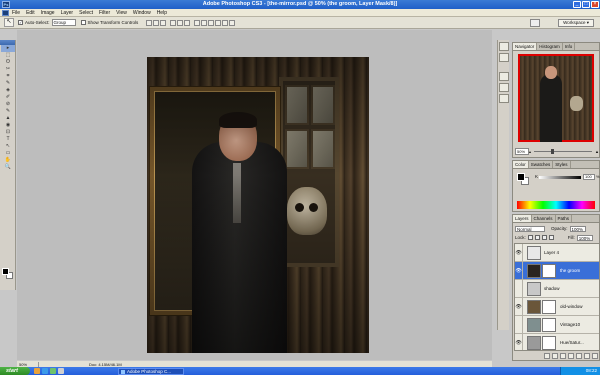 The height and width of the screenshot is (375, 600). I want to click on history-panel-icon, so click(504, 46).